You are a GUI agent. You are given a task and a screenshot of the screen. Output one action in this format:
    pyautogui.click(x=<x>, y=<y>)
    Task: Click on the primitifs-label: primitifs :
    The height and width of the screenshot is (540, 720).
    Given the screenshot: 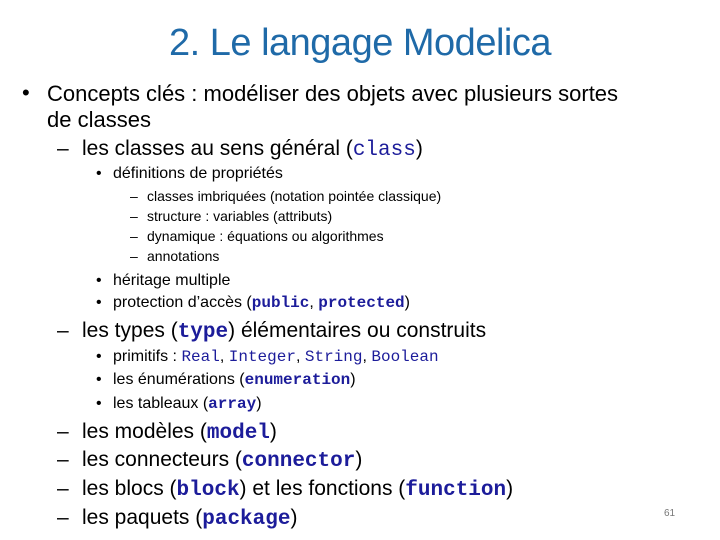 What is the action you would take?
    pyautogui.click(x=147, y=356)
    